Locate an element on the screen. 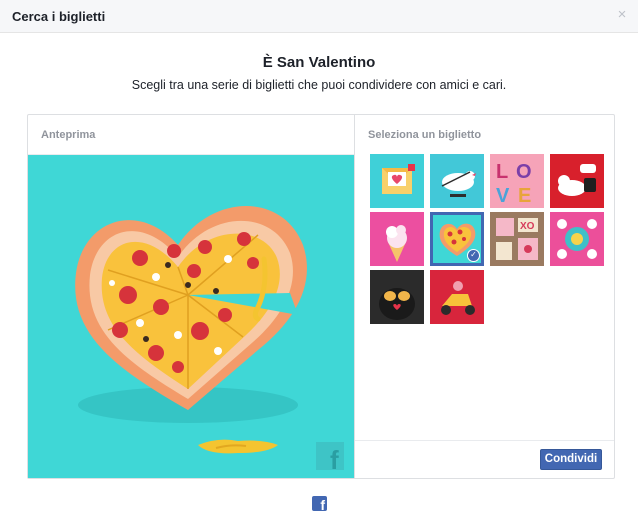 The image size is (638, 531). preview-label: Anteprima is located at coordinates (68, 135).